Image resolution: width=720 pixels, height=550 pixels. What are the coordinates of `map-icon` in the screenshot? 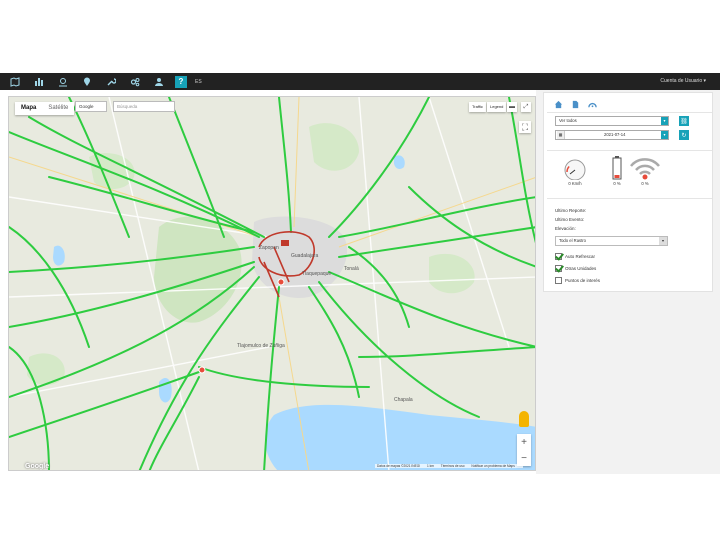 It's located at (15, 81).